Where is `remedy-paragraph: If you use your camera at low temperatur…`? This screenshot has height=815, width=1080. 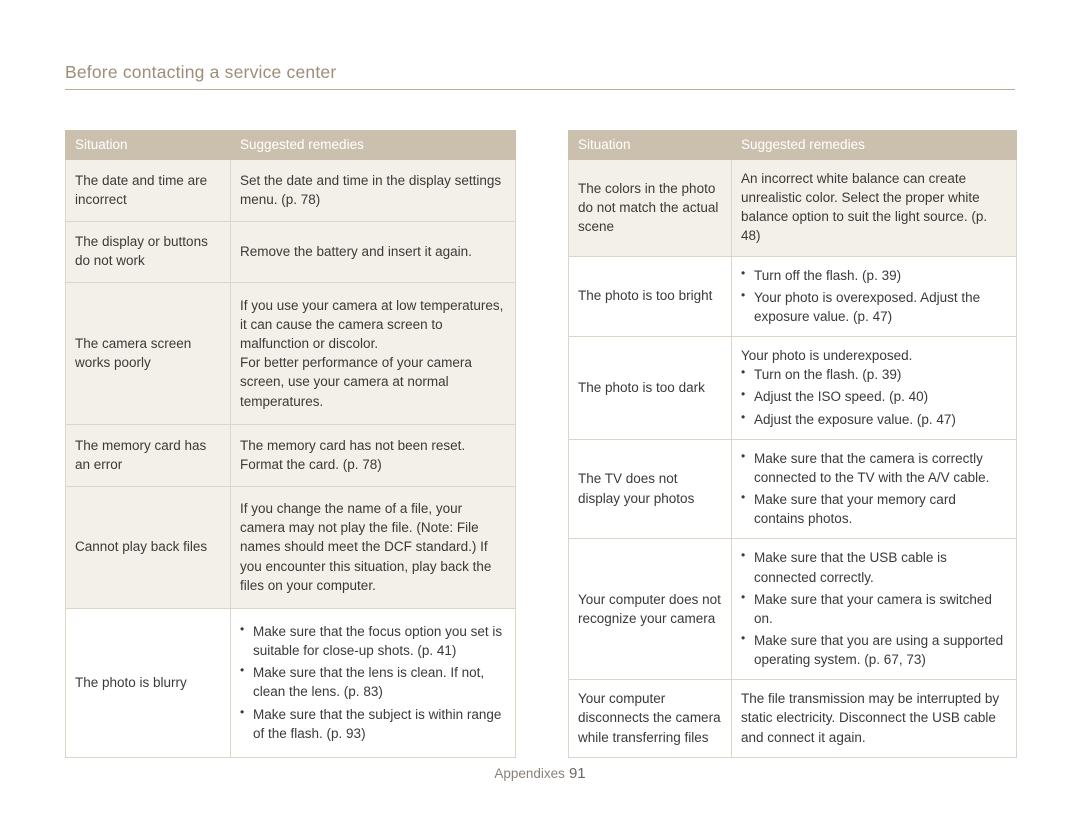
remedy-paragraph: If you use your camera at low temperatur… is located at coordinates (372, 324).